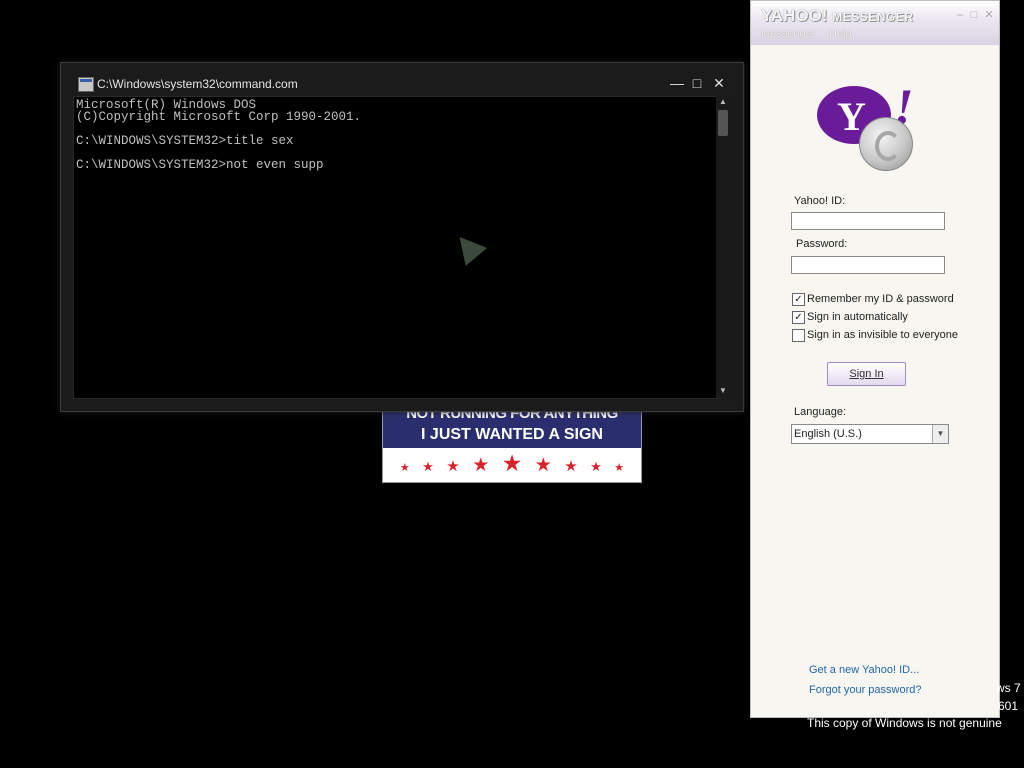 This screenshot has height=768, width=1024. I want to click on maximize-button: □, so click(697, 83).